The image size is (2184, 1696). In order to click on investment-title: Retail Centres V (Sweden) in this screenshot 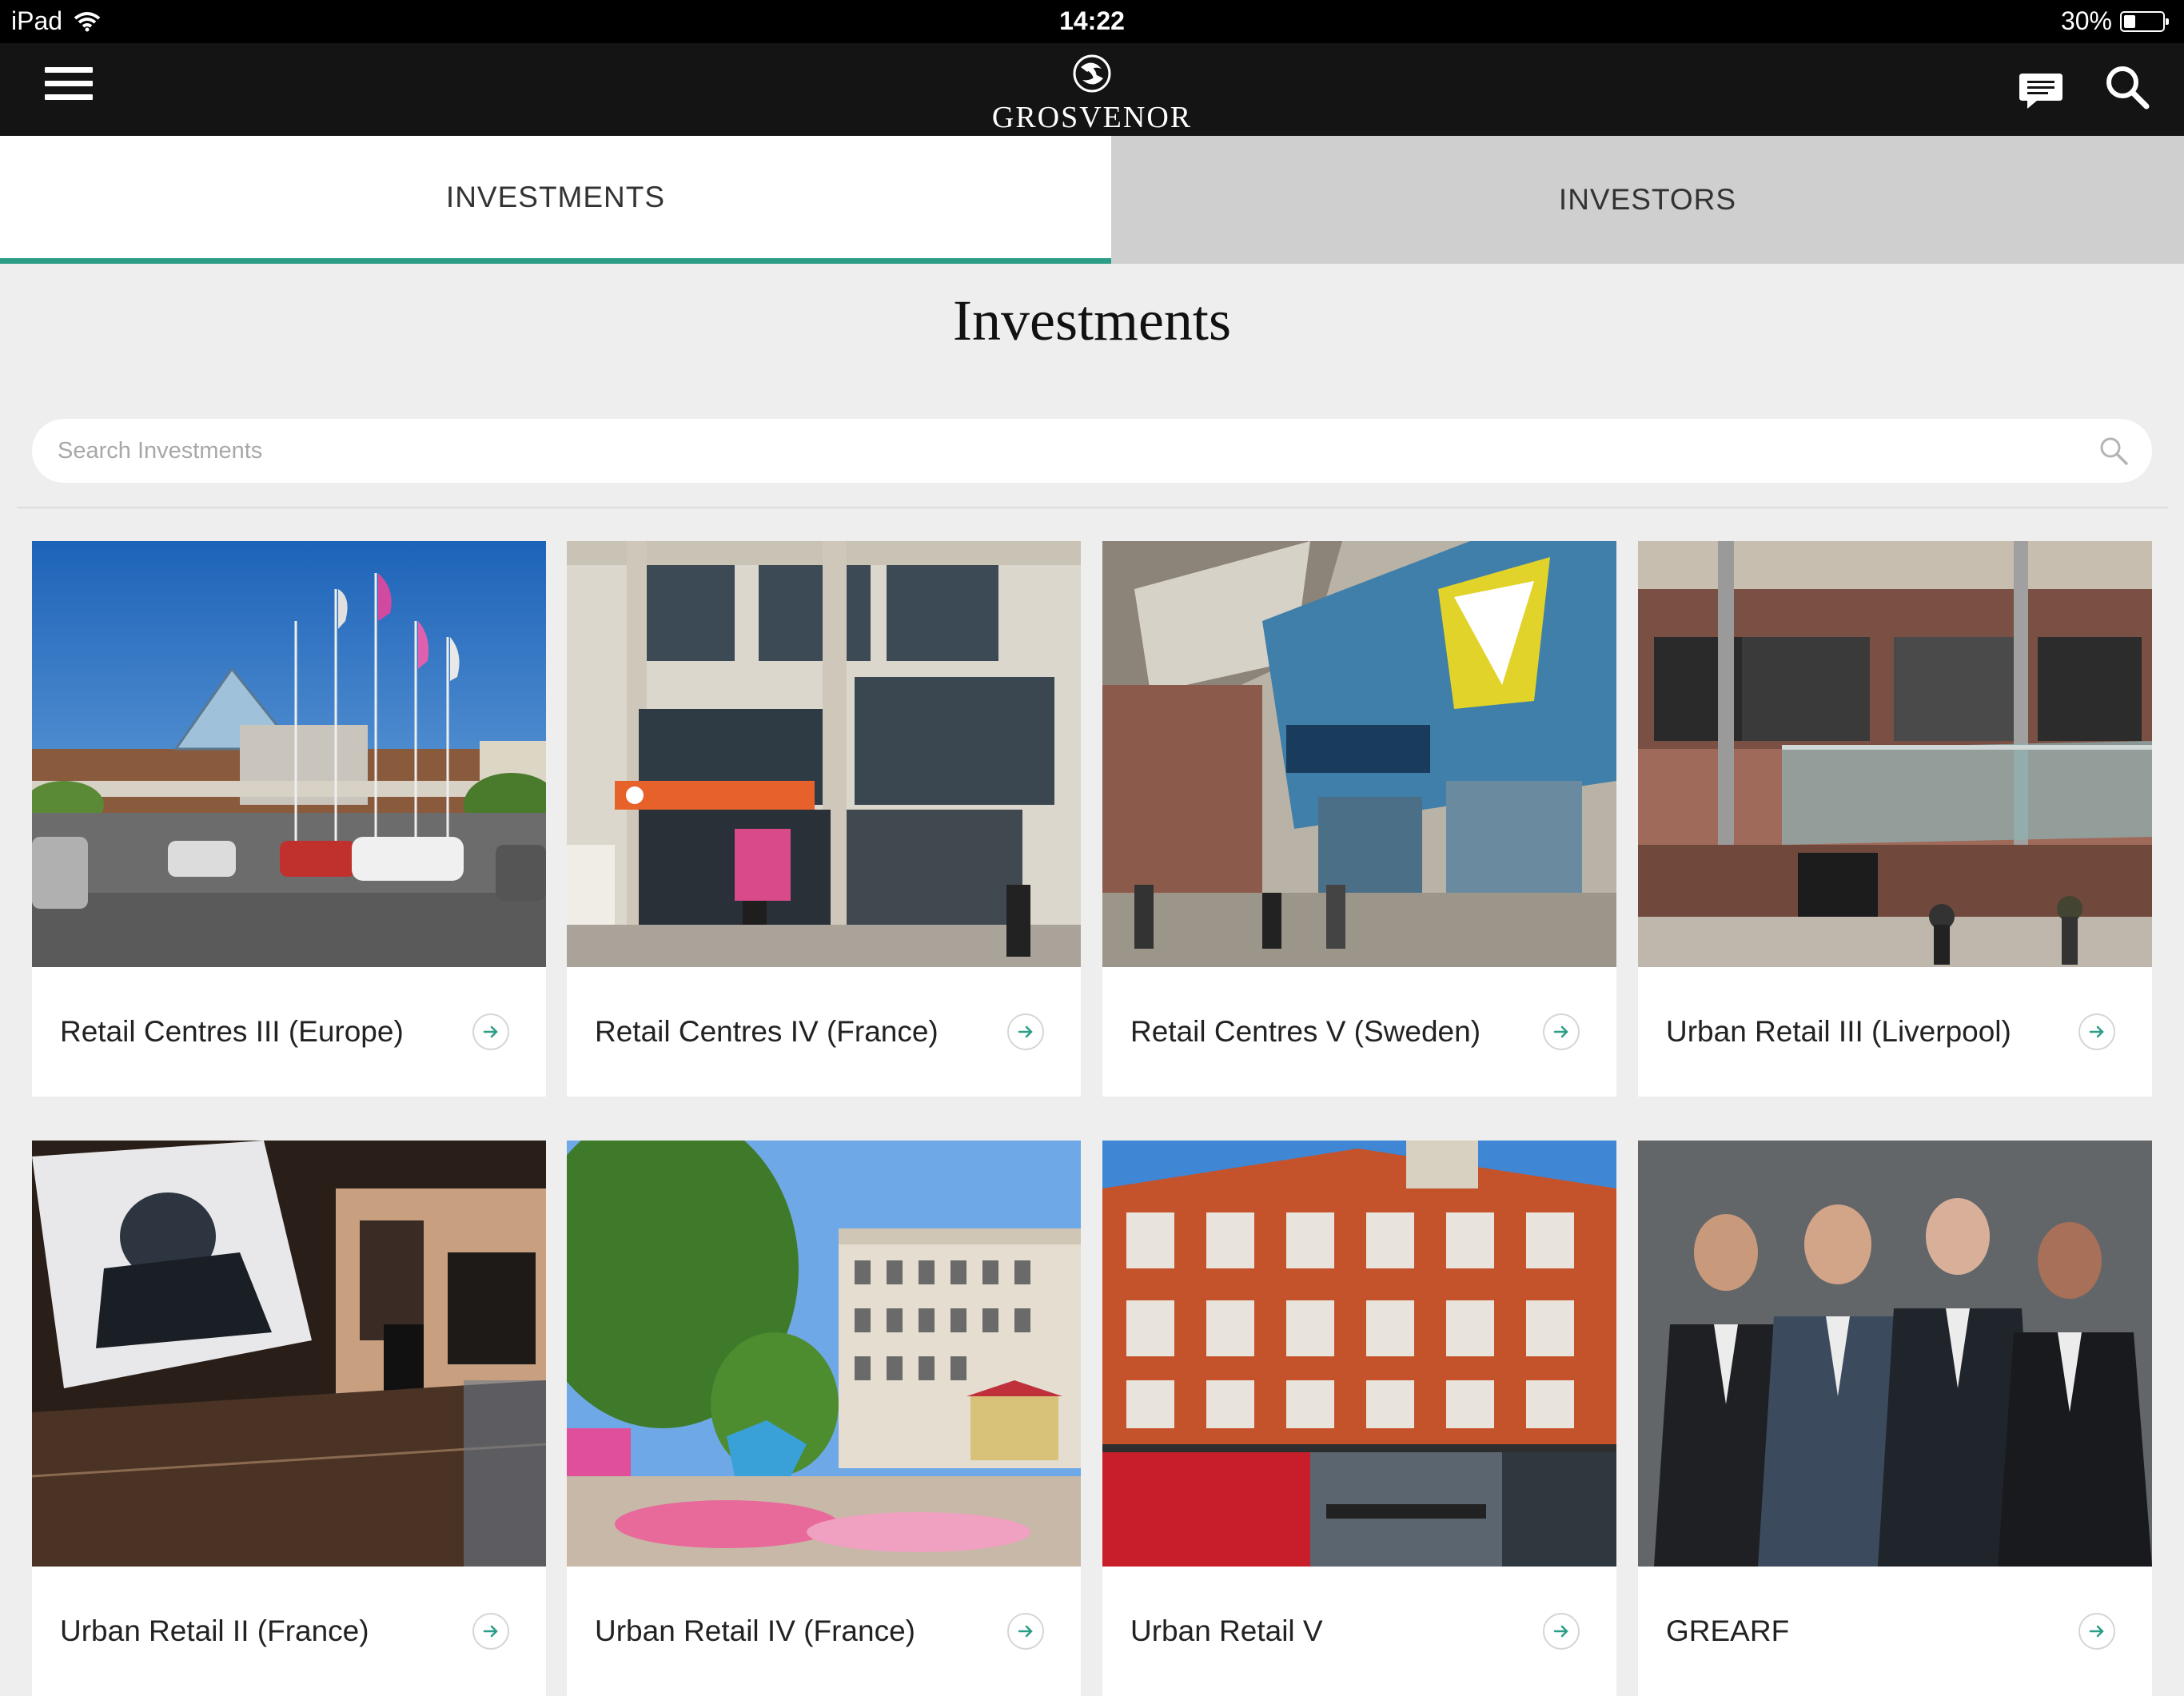, I will do `click(1305, 1031)`.